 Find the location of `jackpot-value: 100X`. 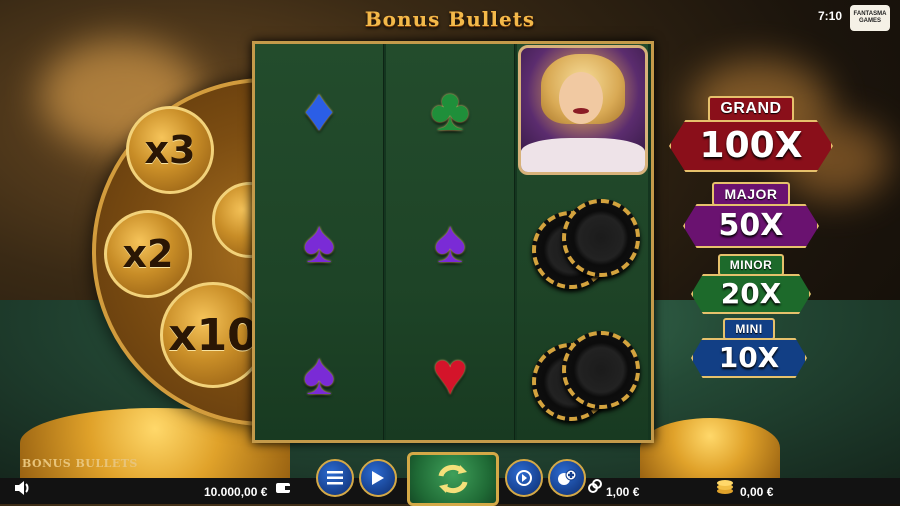

jackpot-value: 100X is located at coordinates (751, 146).